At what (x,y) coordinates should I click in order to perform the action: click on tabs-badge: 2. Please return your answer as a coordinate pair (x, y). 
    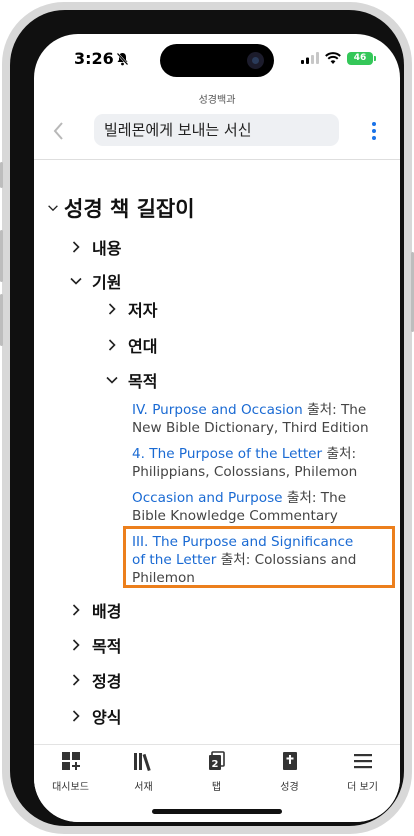
    Looking at the image, I should click on (214, 764).